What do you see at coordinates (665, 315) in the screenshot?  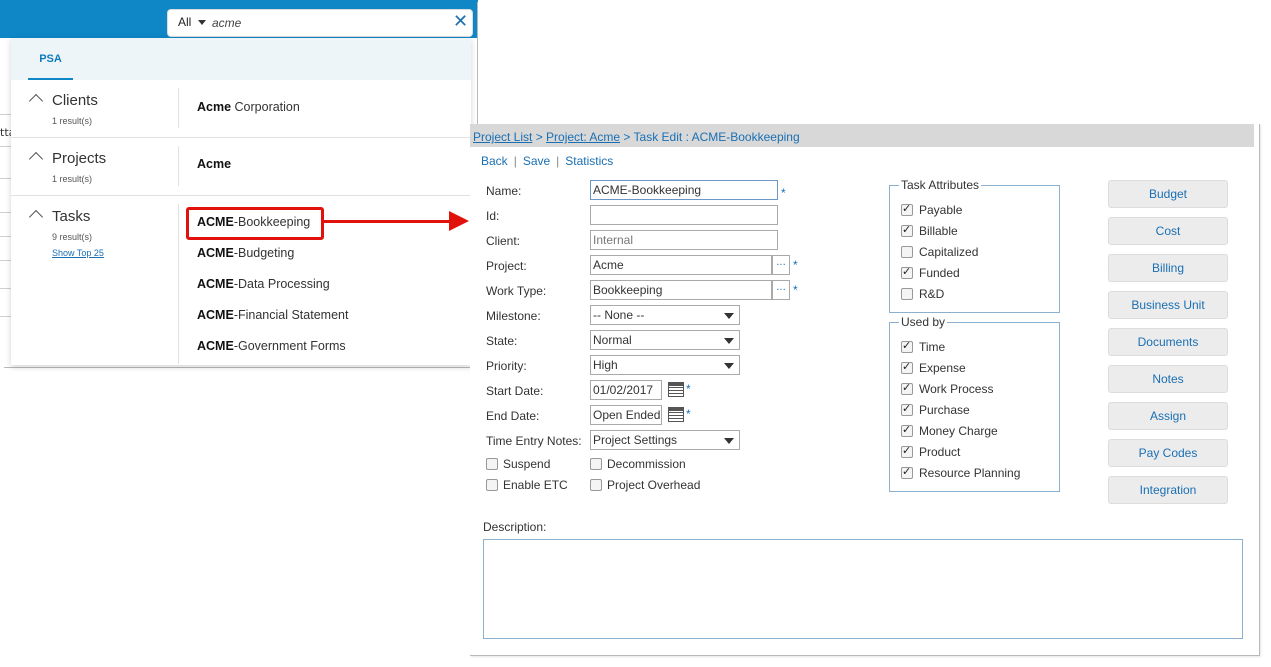 I see `milestone-select: -- None --` at bounding box center [665, 315].